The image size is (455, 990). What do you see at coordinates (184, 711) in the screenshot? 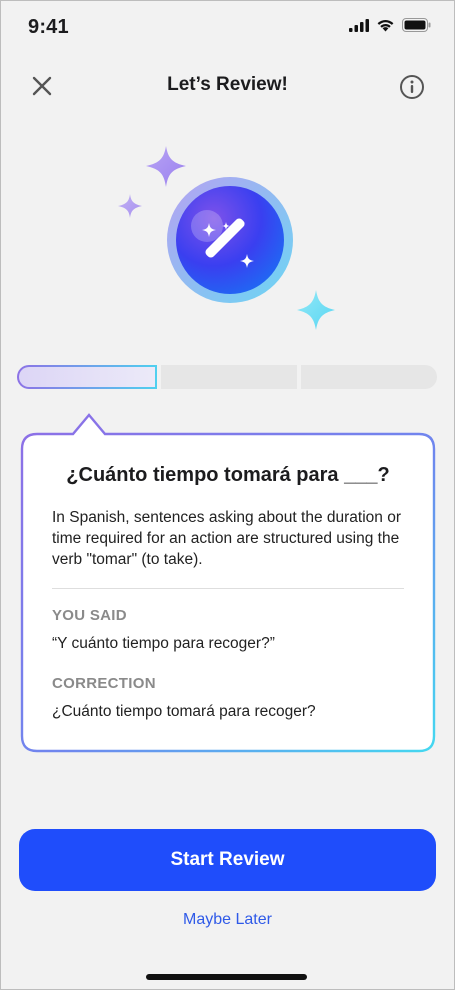
I see `correction-value: ¿Cuánto tiempo tomará para recoger?` at bounding box center [184, 711].